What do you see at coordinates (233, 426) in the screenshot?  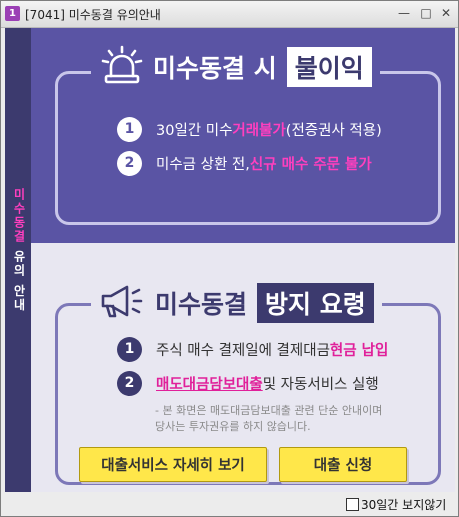 I see `disclaimer-line-2: 당사는 투자권유를 하지 않습니다.` at bounding box center [233, 426].